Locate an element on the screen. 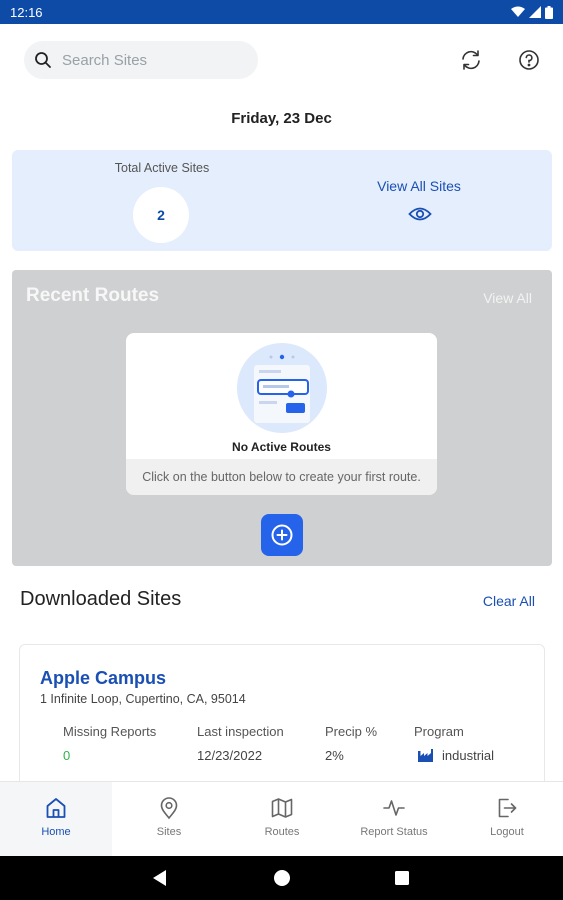  logout-icon is located at coordinates (507, 808).